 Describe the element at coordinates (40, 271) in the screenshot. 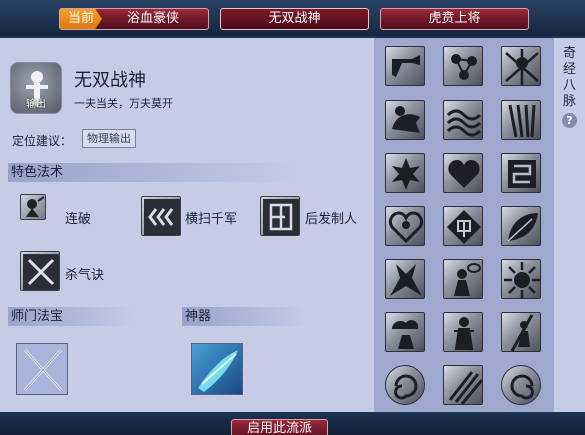

I see `crossed-swords-icon` at that location.